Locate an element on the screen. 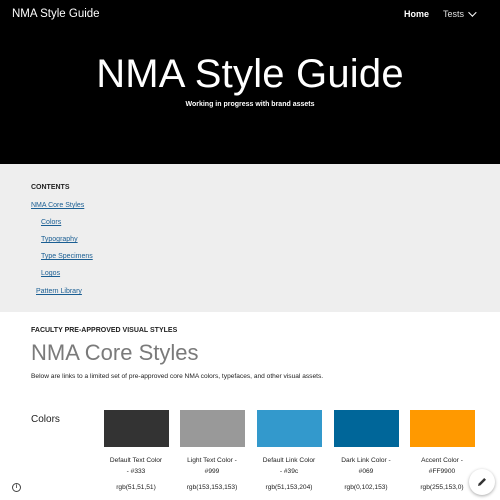 The height and width of the screenshot is (500, 500). nav-tests-label: Tests is located at coordinates (453, 14).